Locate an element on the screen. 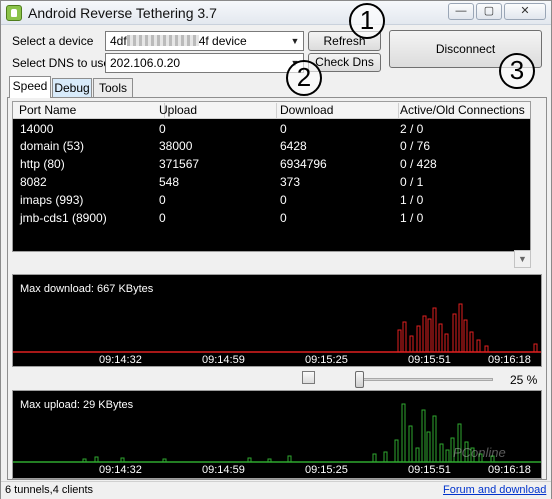 The width and height of the screenshot is (552, 499). cell-download: 6428 is located at coordinates (293, 146).